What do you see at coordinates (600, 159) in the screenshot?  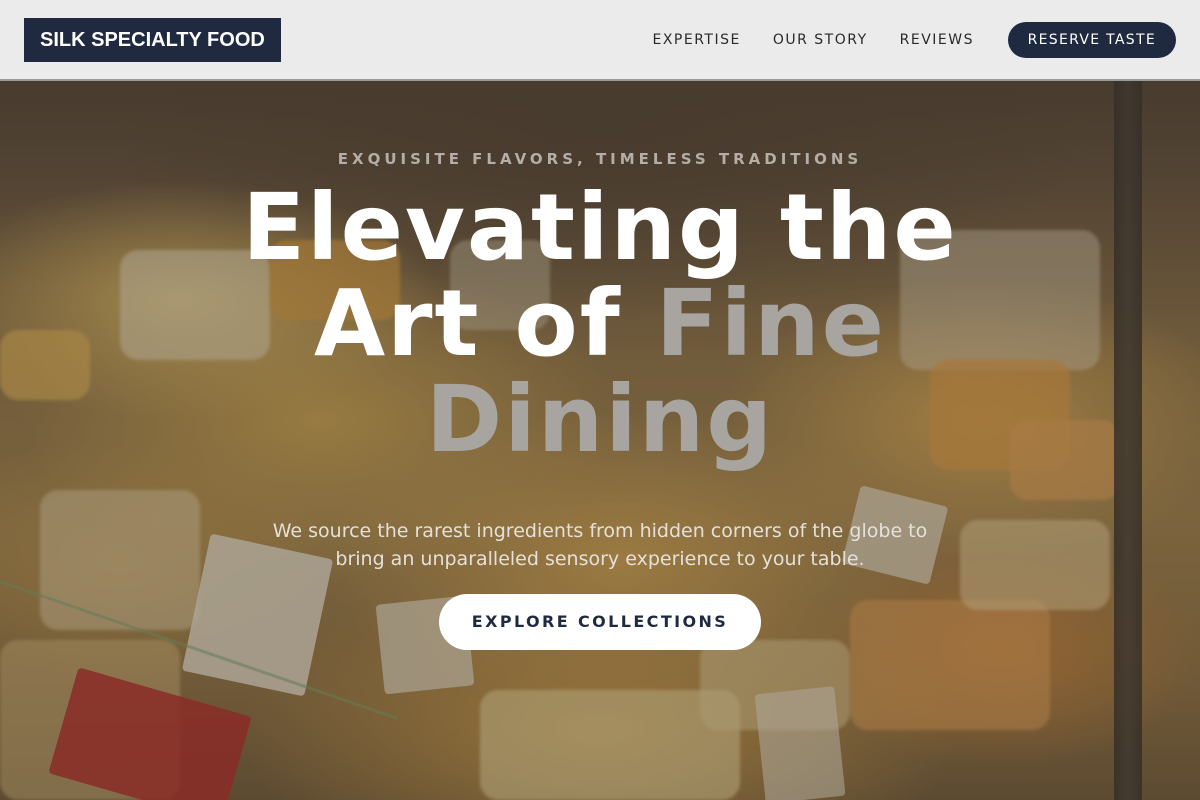 I see `hero-eyebrow: EXQUISITE FLAVORS, TIMELESS TRADITIONS` at bounding box center [600, 159].